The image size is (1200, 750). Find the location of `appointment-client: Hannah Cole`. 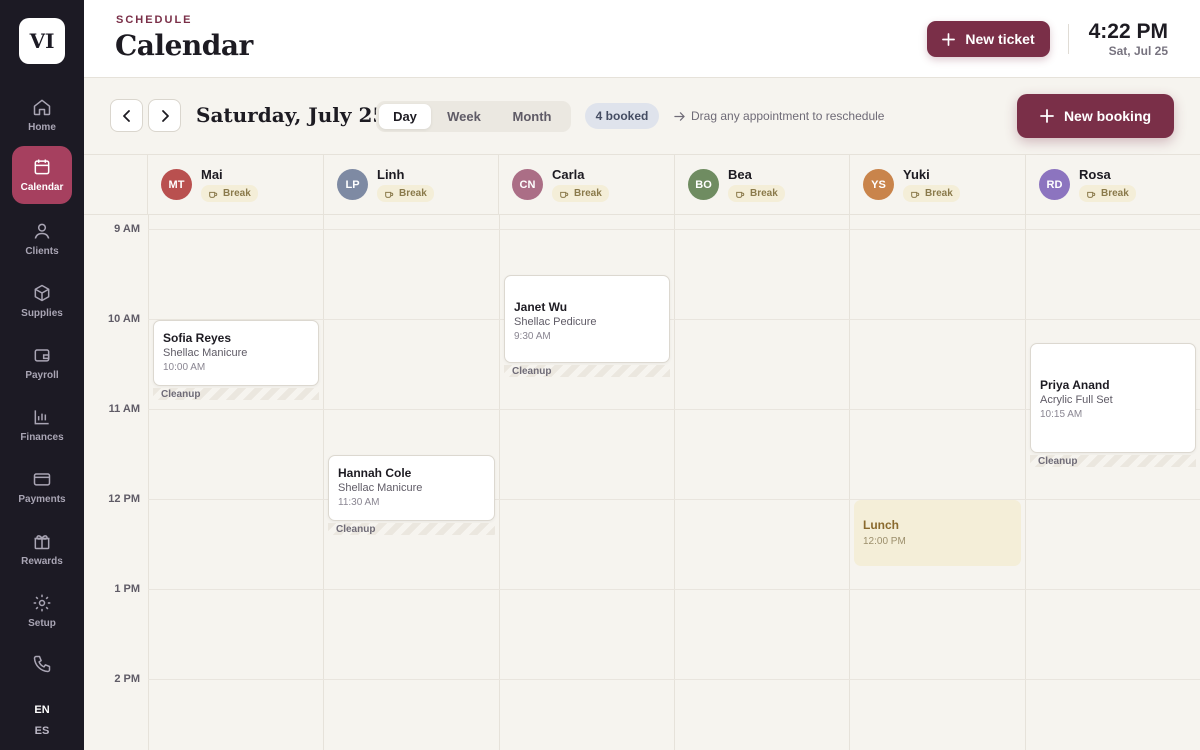

appointment-client: Hannah Cole is located at coordinates (375, 473).